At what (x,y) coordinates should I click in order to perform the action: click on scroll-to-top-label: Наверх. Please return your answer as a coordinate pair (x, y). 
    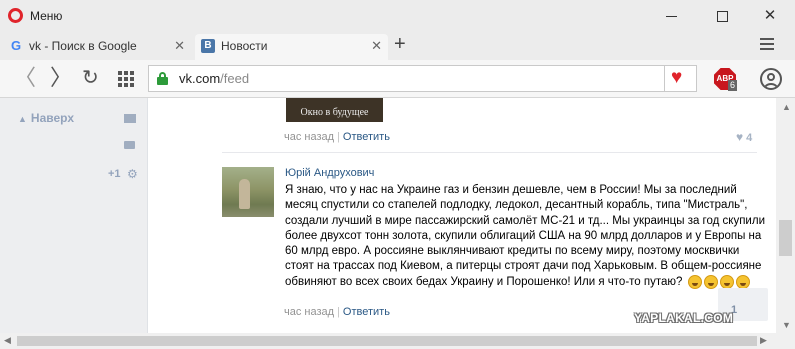
    Looking at the image, I should click on (52, 118).